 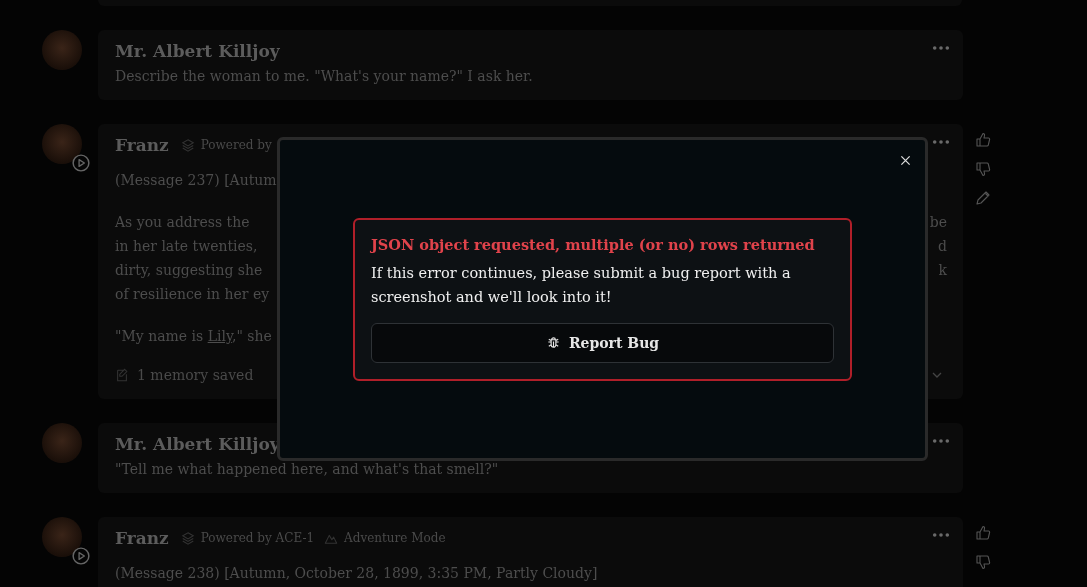 What do you see at coordinates (905, 160) in the screenshot?
I see `close-icon` at bounding box center [905, 160].